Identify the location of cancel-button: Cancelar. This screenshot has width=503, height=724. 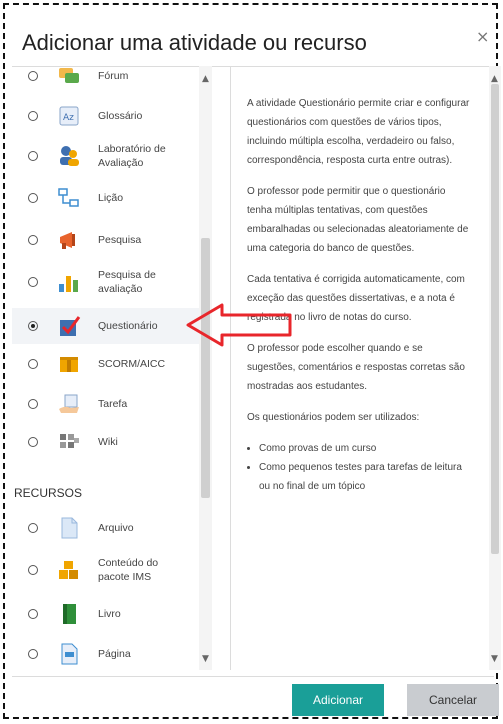
(453, 700).